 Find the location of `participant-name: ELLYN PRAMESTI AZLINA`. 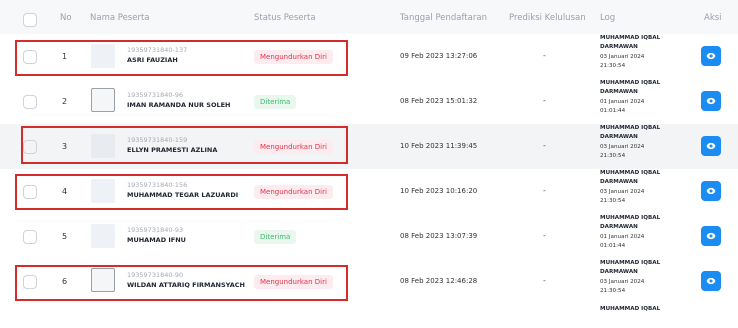

participant-name: ELLYN PRAMESTI AZLINA is located at coordinates (172, 150).